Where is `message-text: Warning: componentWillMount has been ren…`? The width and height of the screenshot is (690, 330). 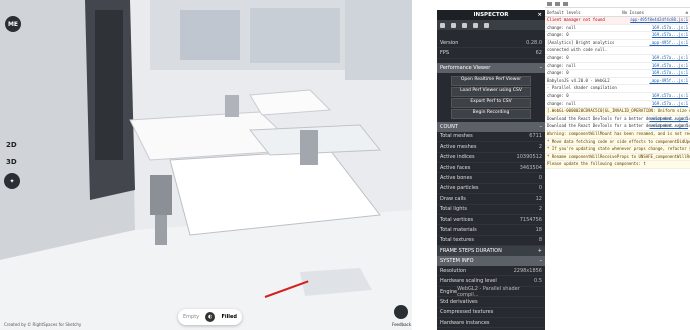 message-text: Warning: componentWillMount has been ren… is located at coordinates (618, 133).